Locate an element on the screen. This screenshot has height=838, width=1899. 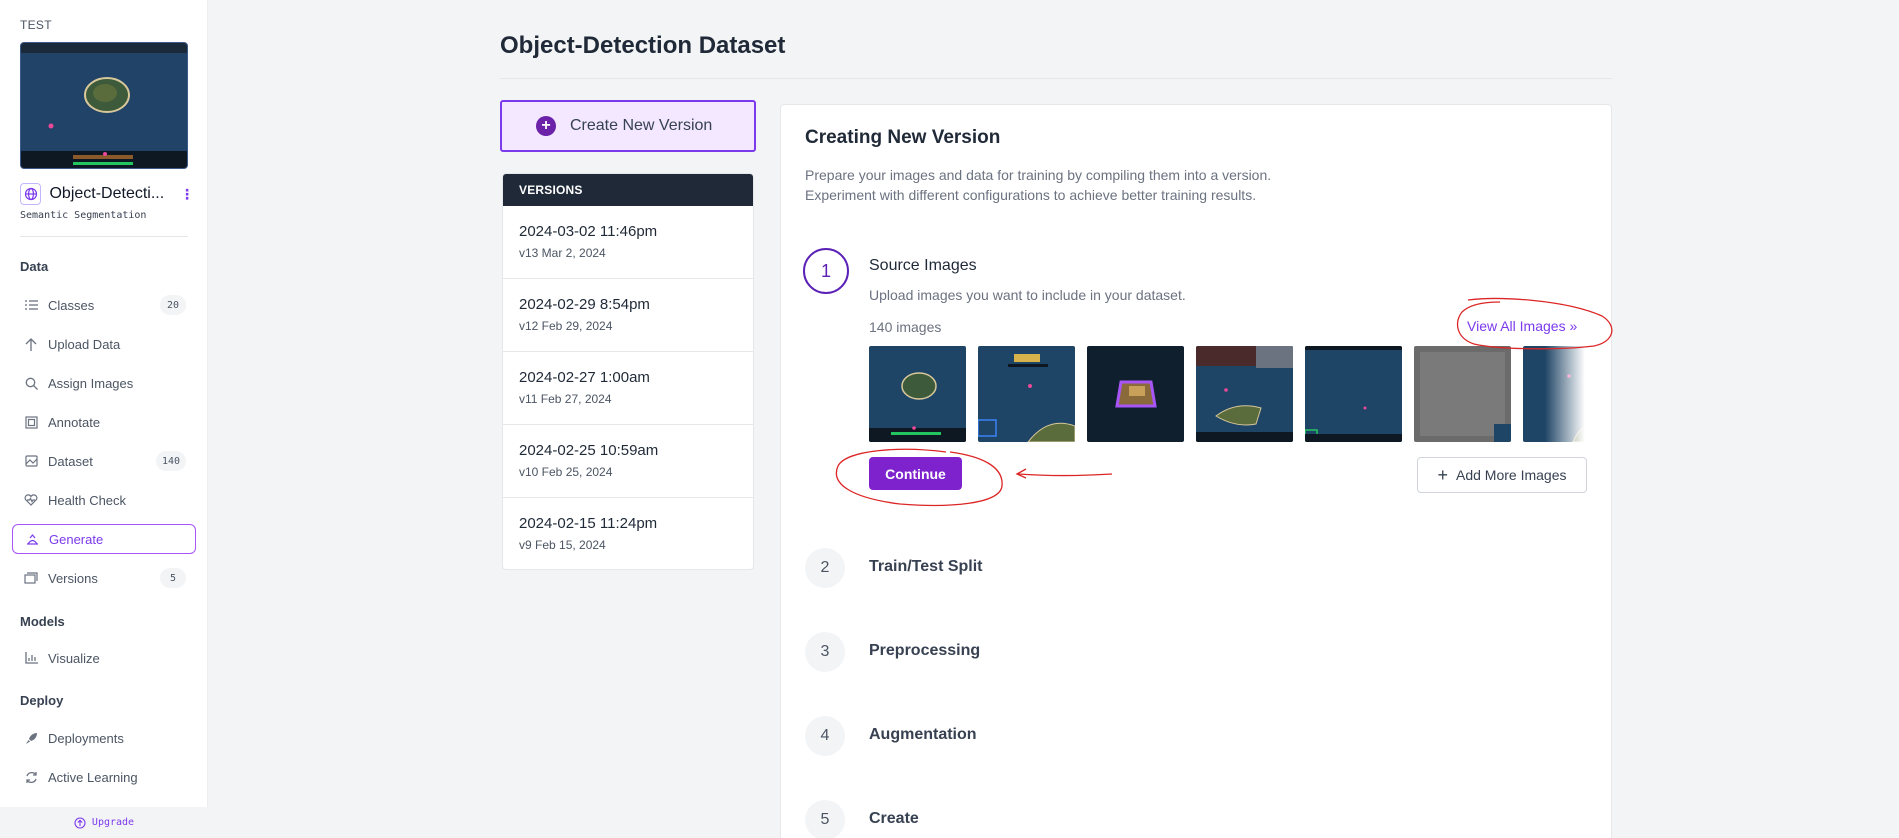
sidebar-item-label: Versions is located at coordinates (73, 578).